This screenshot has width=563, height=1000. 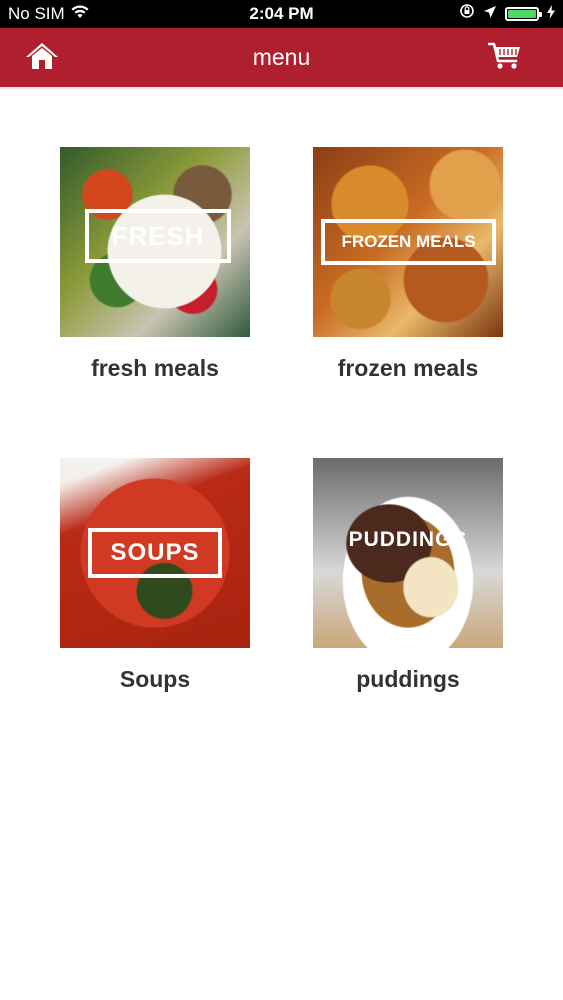 What do you see at coordinates (155, 679) in the screenshot?
I see `tile-label-soups: Soups` at bounding box center [155, 679].